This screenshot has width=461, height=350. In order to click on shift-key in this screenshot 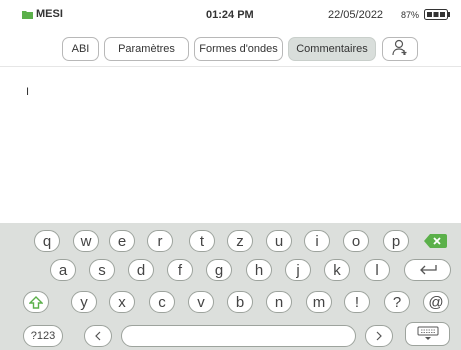, I will do `click(36, 302)`.